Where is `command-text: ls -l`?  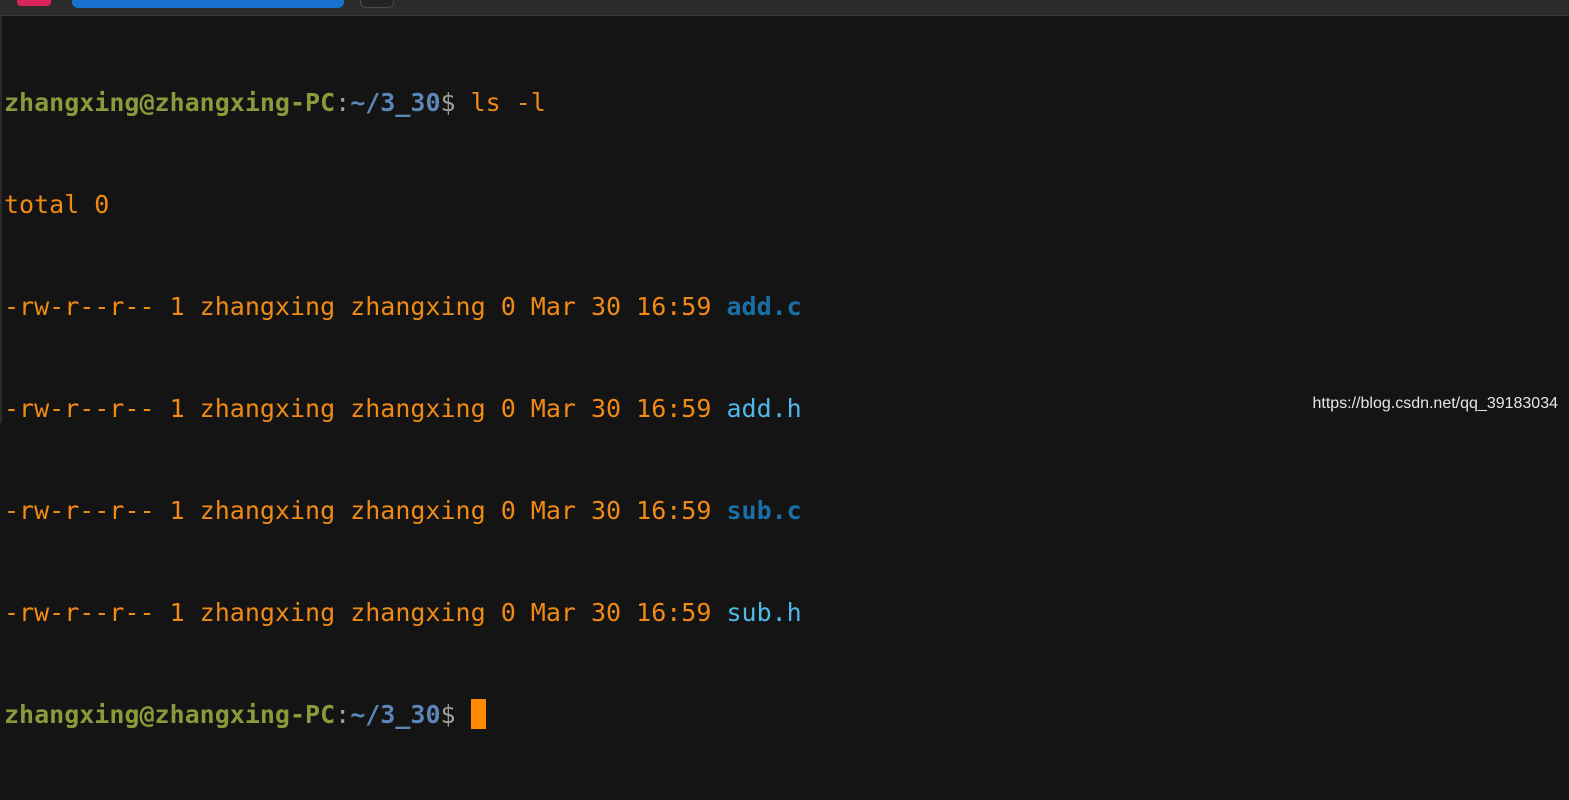
command-text: ls -l is located at coordinates (508, 102).